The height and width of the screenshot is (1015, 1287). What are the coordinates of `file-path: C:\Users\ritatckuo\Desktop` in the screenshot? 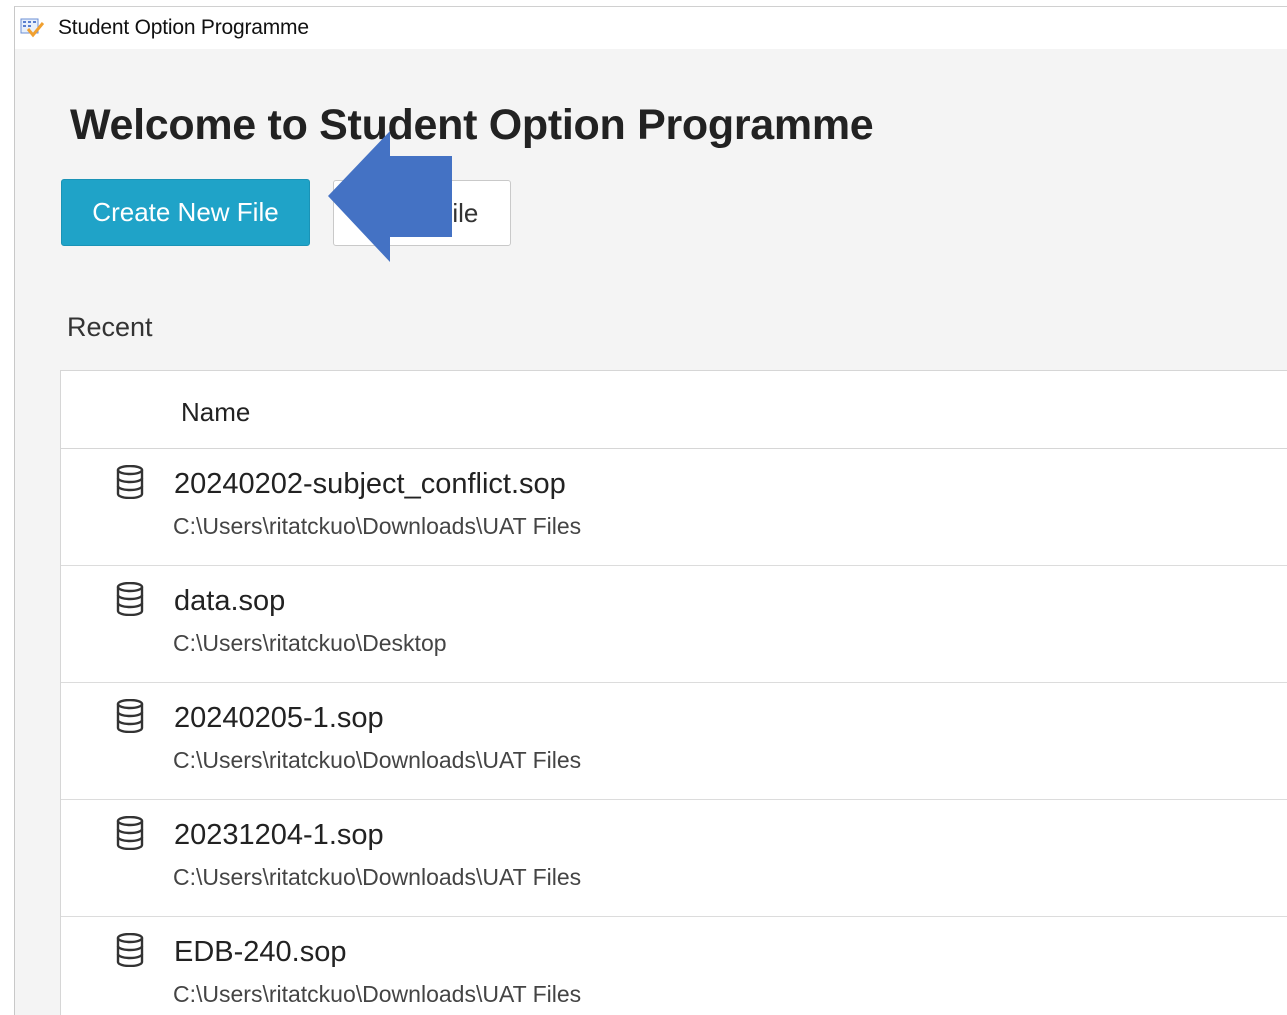 It's located at (310, 643).